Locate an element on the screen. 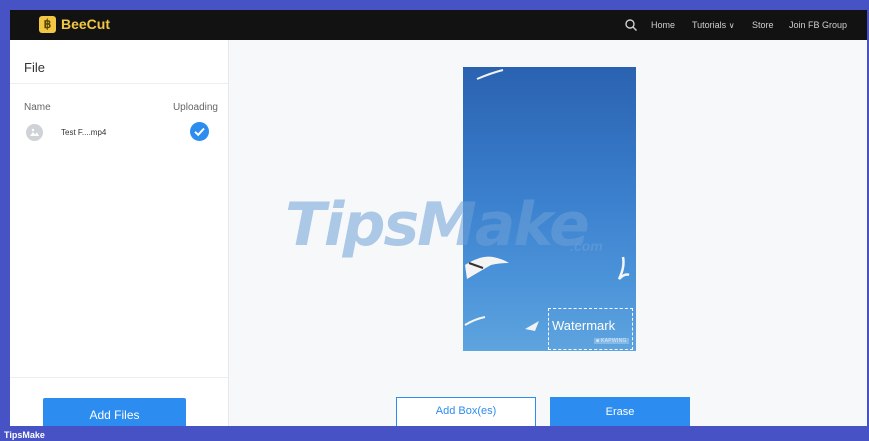  tipsmake-watermark: TipsMake is located at coordinates (437, 225).